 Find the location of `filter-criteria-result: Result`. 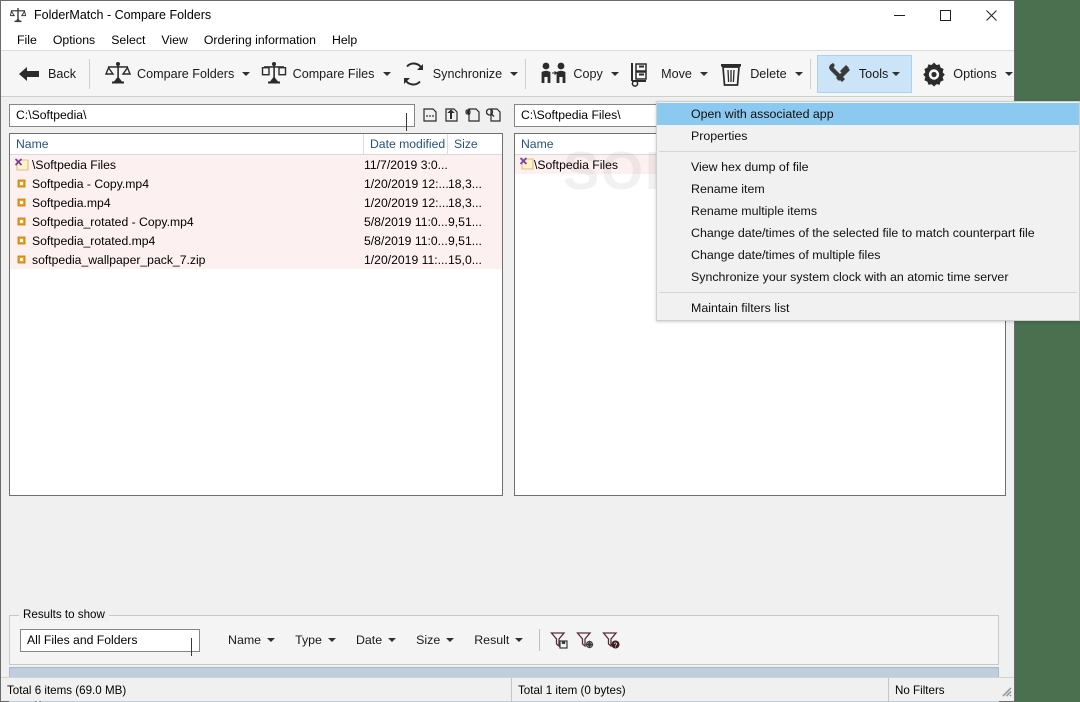

filter-criteria-result: Result is located at coordinates (498, 640).